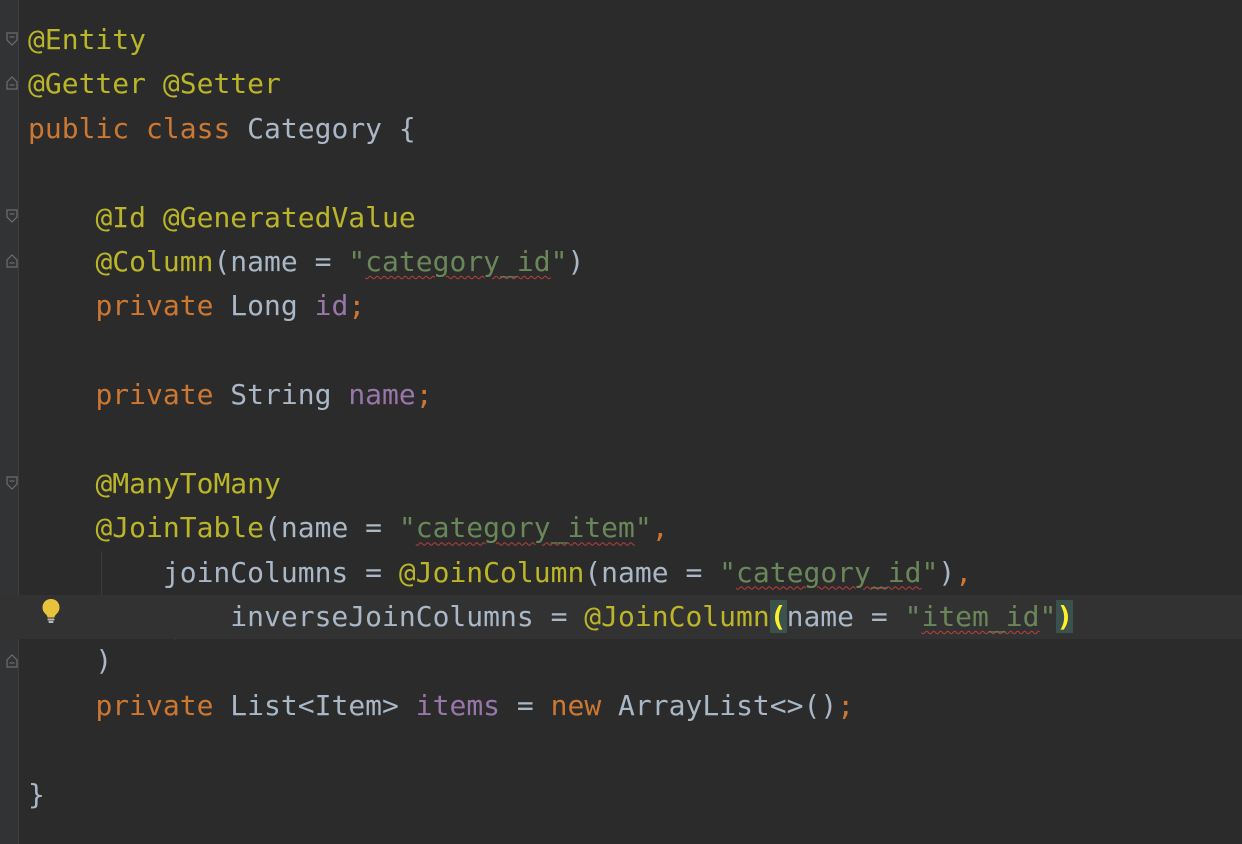 The height and width of the screenshot is (844, 1242). What do you see at coordinates (121, 217) in the screenshot?
I see `code-token: @Id` at bounding box center [121, 217].